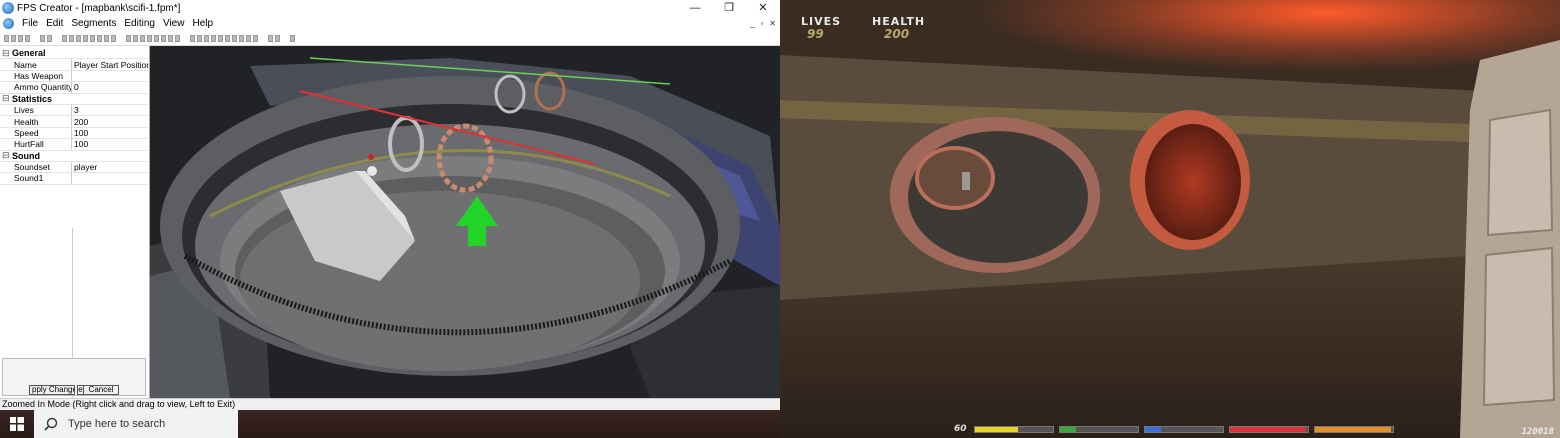 The height and width of the screenshot is (438, 1560). What do you see at coordinates (110, 122) in the screenshot?
I see `property-value: 200` at bounding box center [110, 122].